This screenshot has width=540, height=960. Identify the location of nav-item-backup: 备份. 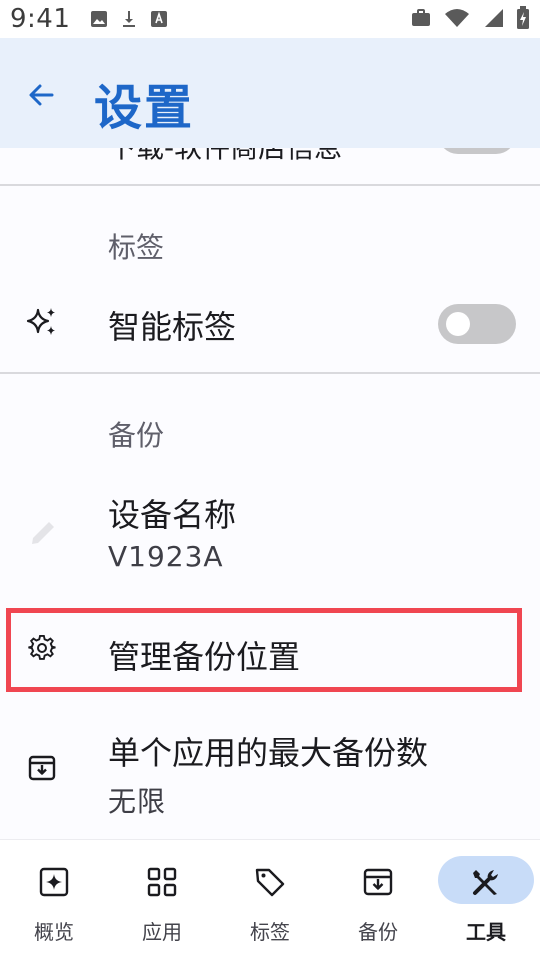
(378, 900).